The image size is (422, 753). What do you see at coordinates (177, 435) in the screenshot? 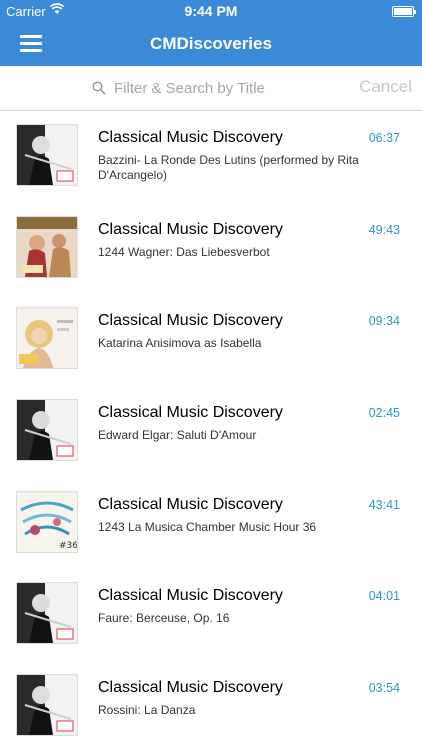
I see `episode-subtitle: Edward Elgar: Saluti D'Amour` at bounding box center [177, 435].